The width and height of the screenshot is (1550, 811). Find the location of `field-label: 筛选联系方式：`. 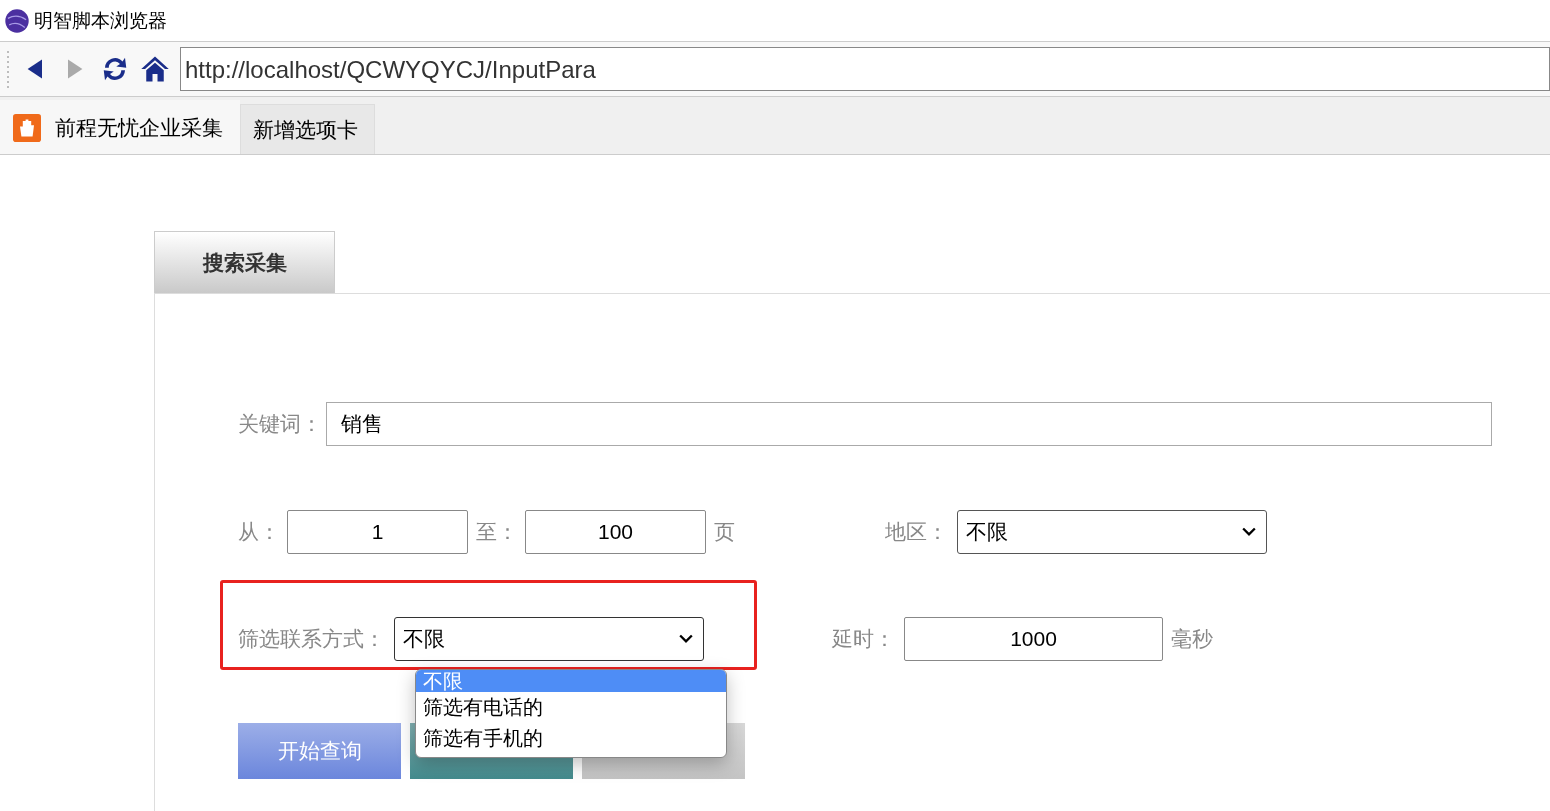

field-label: 筛选联系方式： is located at coordinates (311, 639).